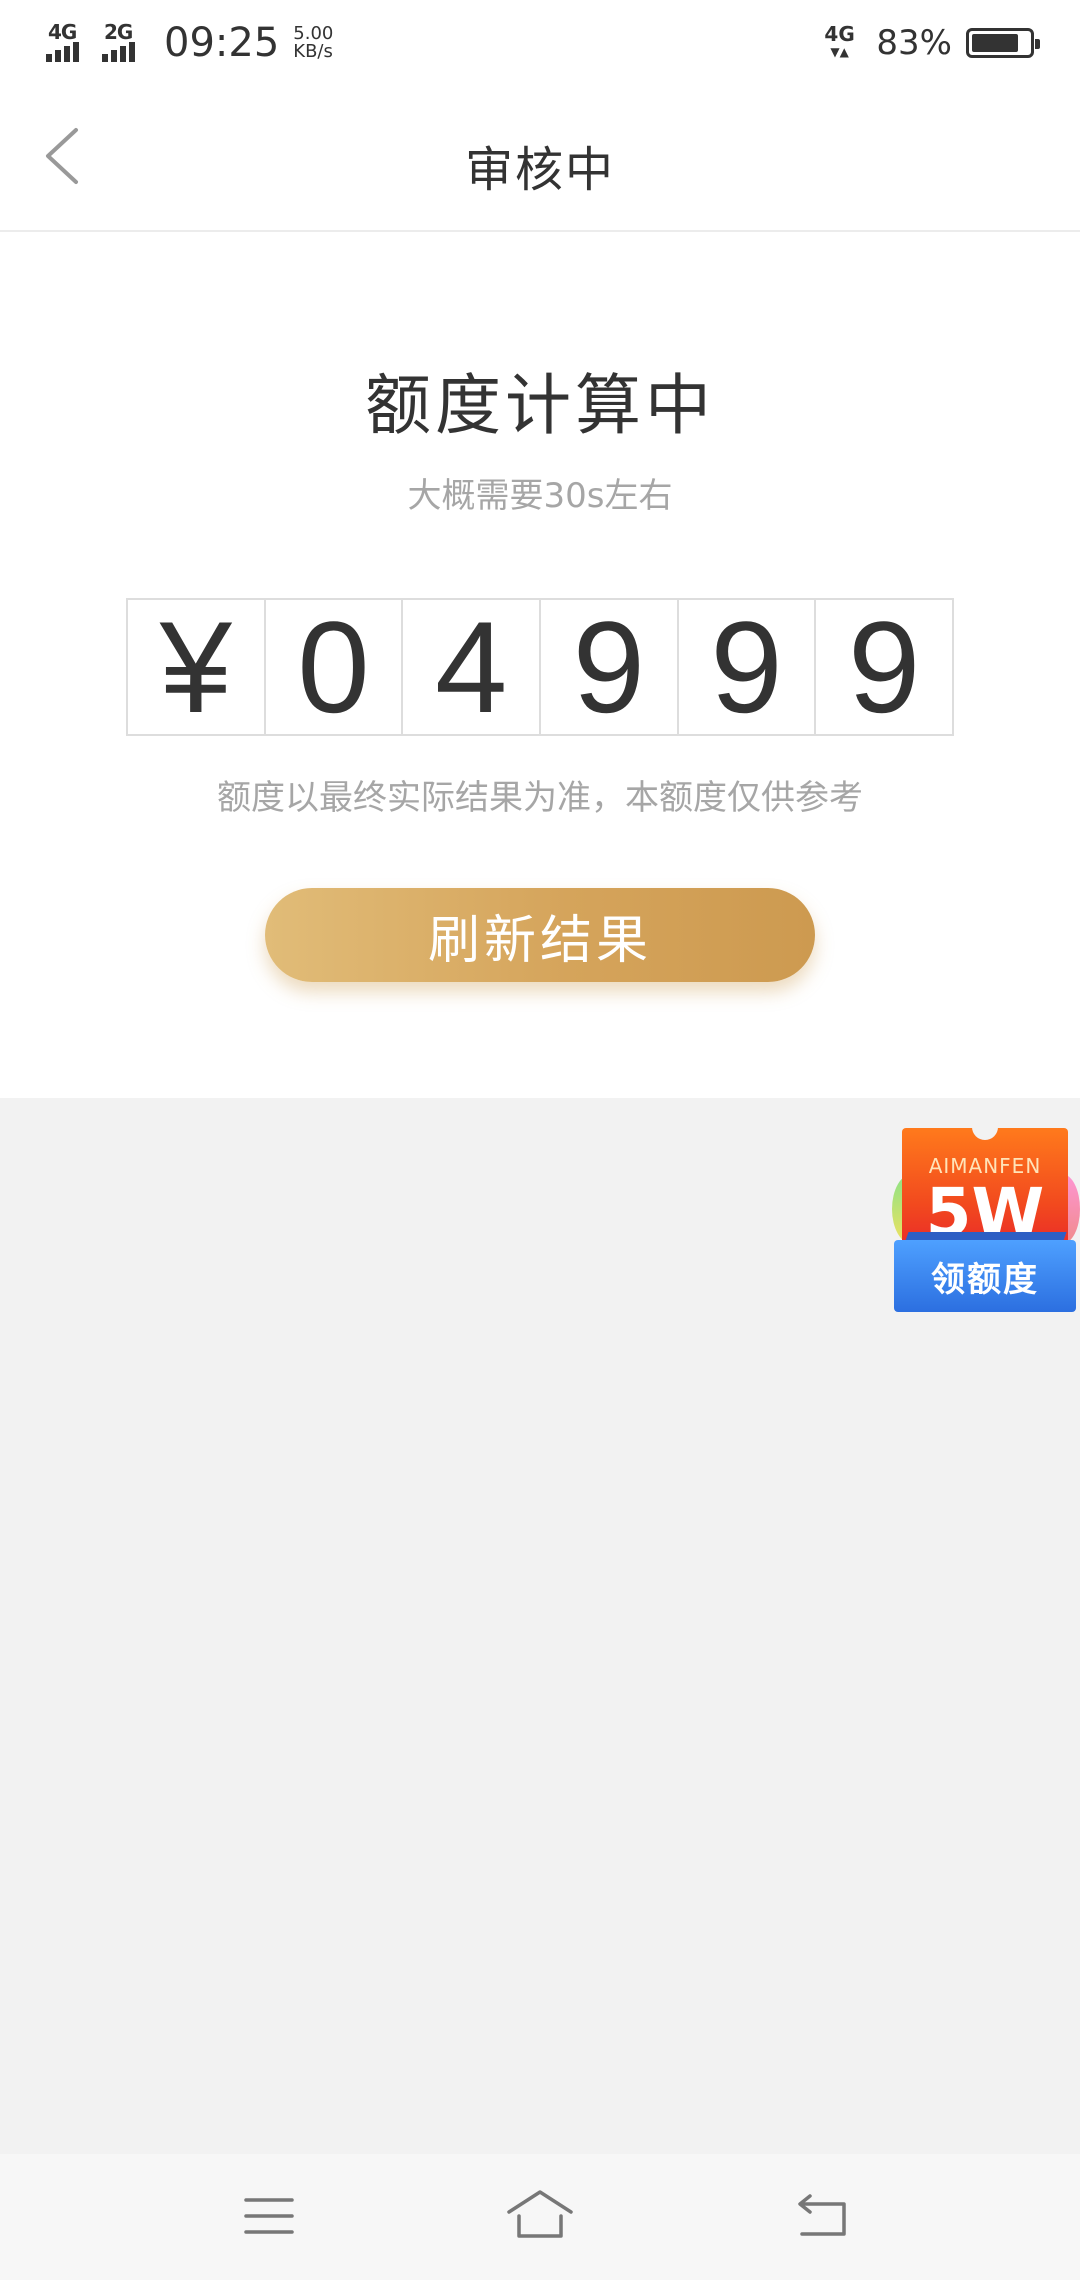 The width and height of the screenshot is (1080, 2280). I want to click on amount-digit: 4, so click(472, 667).